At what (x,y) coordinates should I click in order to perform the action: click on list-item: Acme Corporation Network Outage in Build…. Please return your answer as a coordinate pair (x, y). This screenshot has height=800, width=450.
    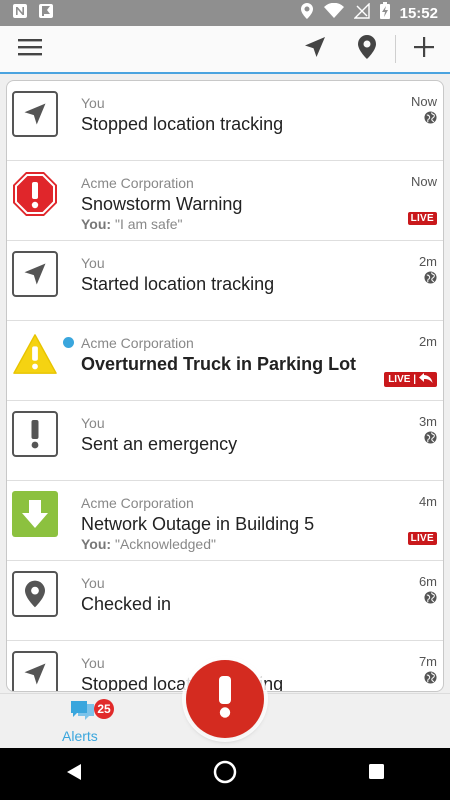
    Looking at the image, I should click on (225, 521).